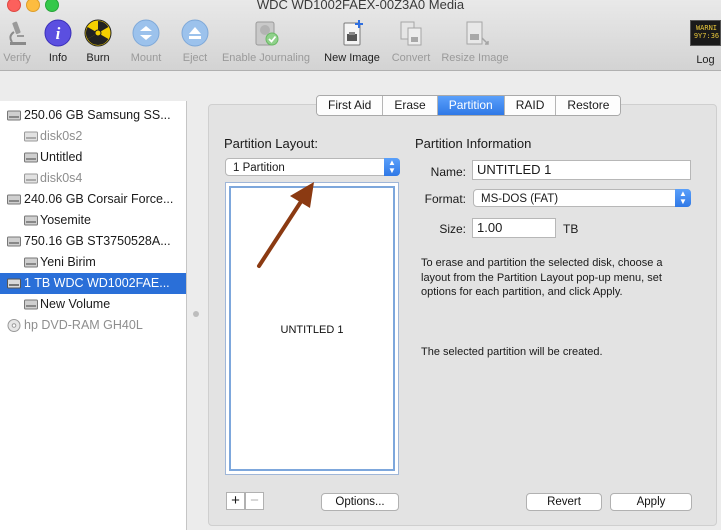  I want to click on new-image-icon, so click(352, 33).